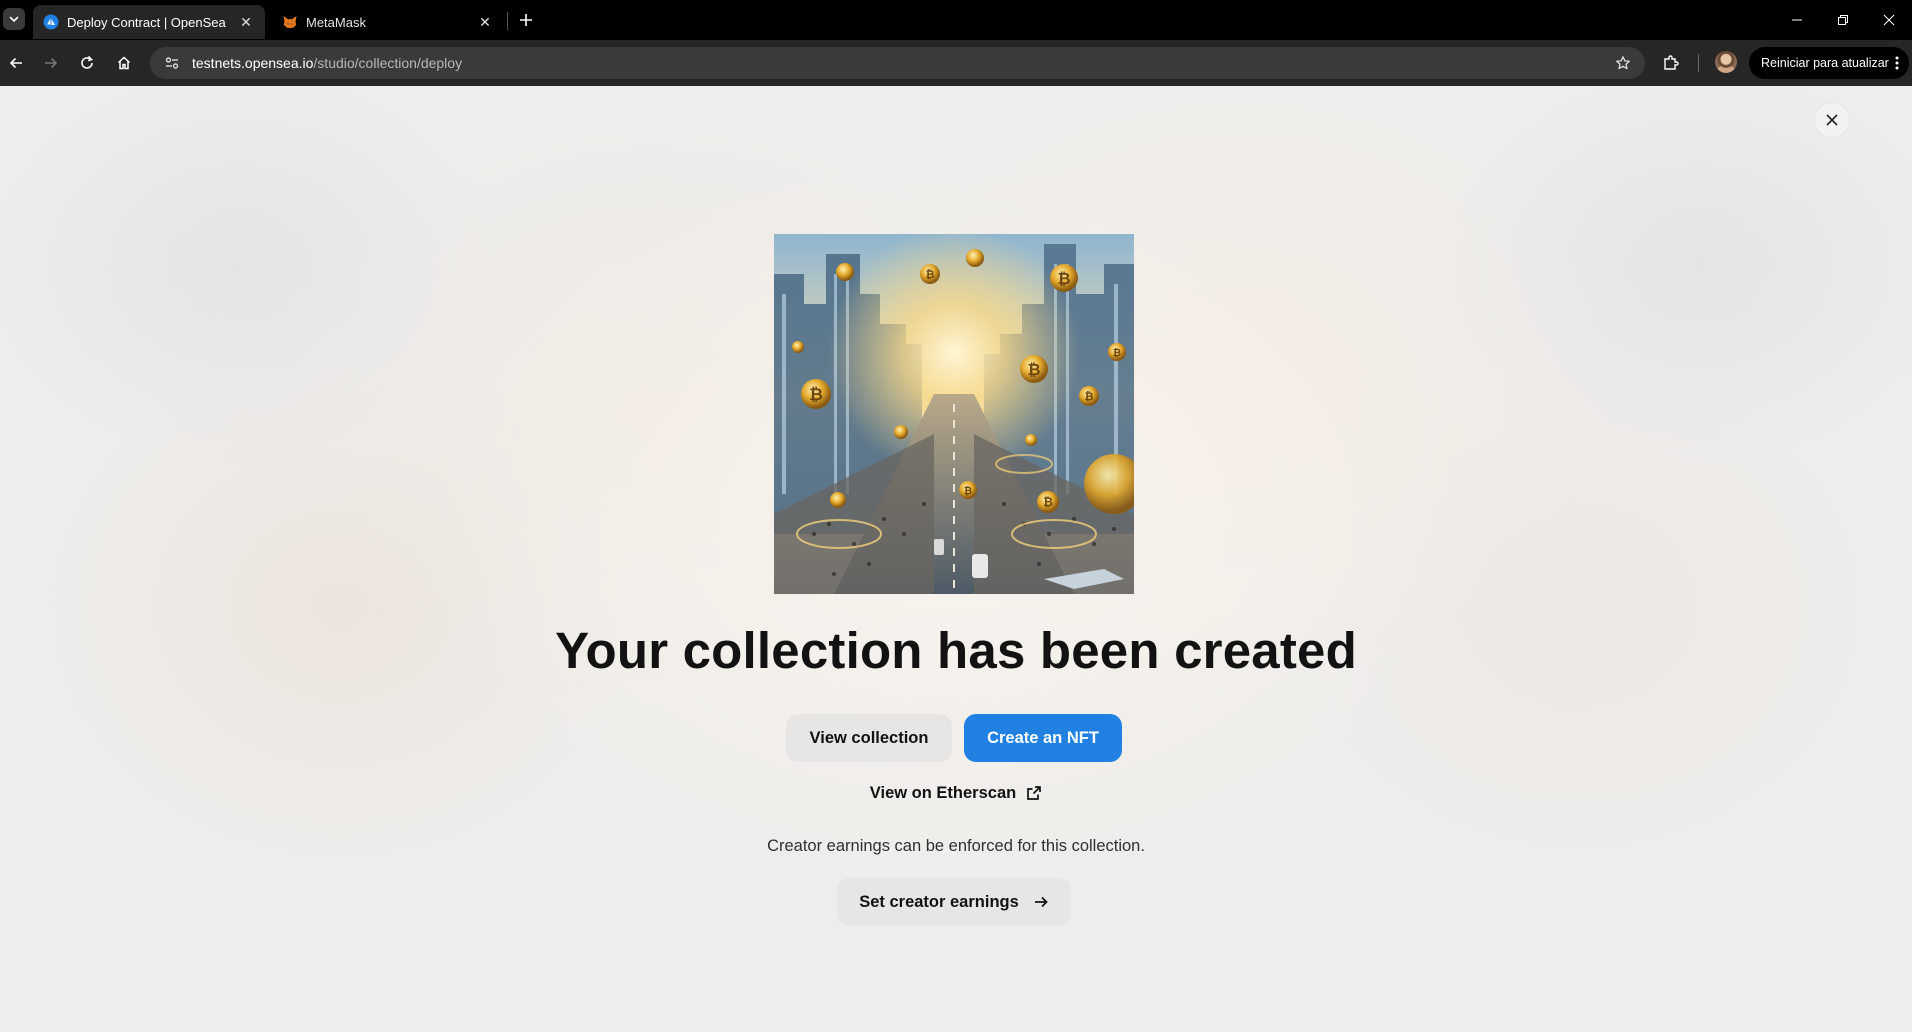 This screenshot has width=1912, height=1032. I want to click on collection-image: ₿ ₿ ₿ ₿ ₿ ₿ ₿ ₿, so click(954, 414).